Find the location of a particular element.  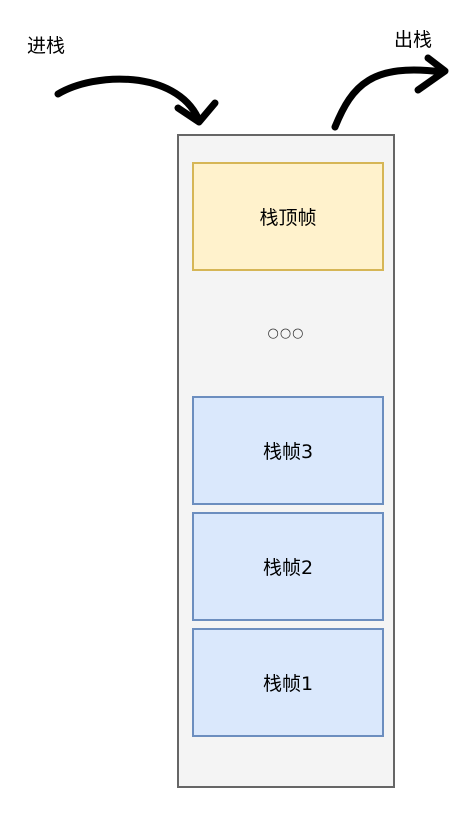

stack-top-frame: 栈顶帧 is located at coordinates (288, 216).